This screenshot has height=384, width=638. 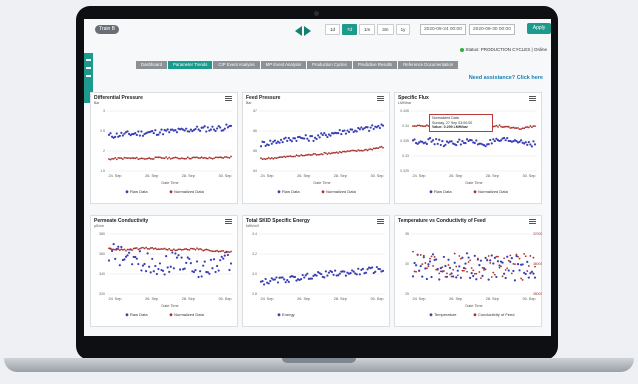 What do you see at coordinates (428, 65) in the screenshot?
I see `tab-reference-documentation: Reference Documentation` at bounding box center [428, 65].